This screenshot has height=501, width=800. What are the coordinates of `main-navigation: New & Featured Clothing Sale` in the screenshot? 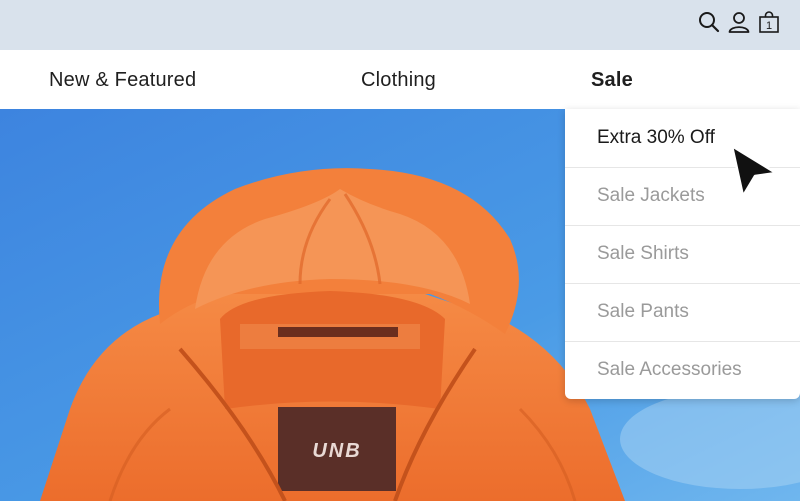 It's located at (400, 79).